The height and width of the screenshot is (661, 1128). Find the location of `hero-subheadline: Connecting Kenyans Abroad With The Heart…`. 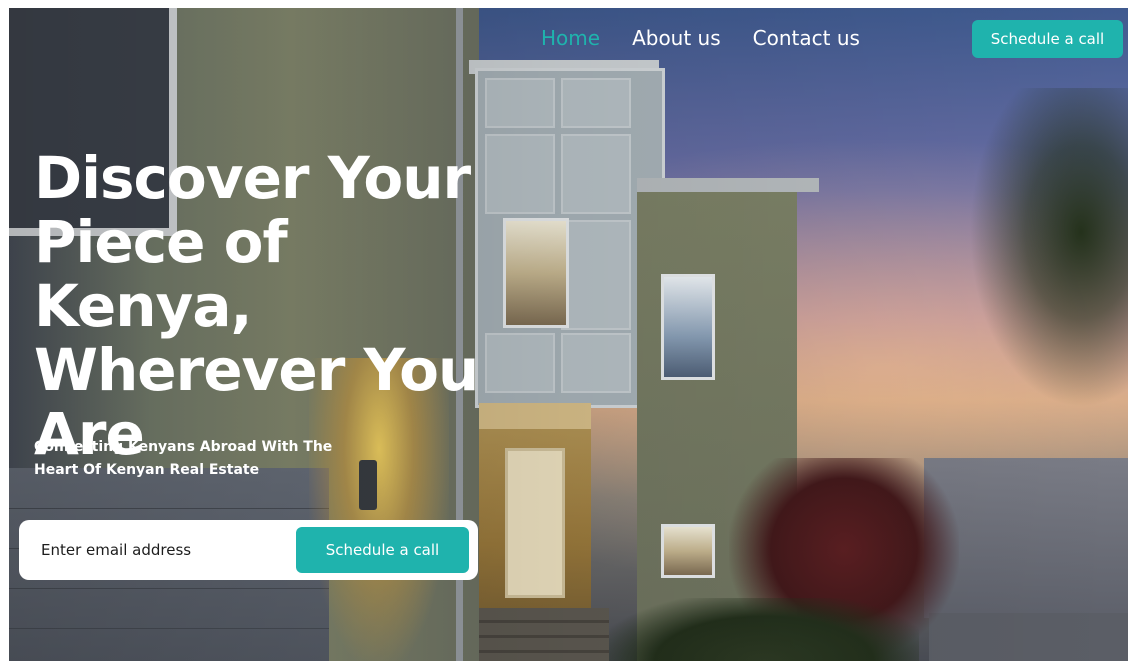

hero-subheadline: Connecting Kenyans Abroad With The Heart… is located at coordinates (183, 458).